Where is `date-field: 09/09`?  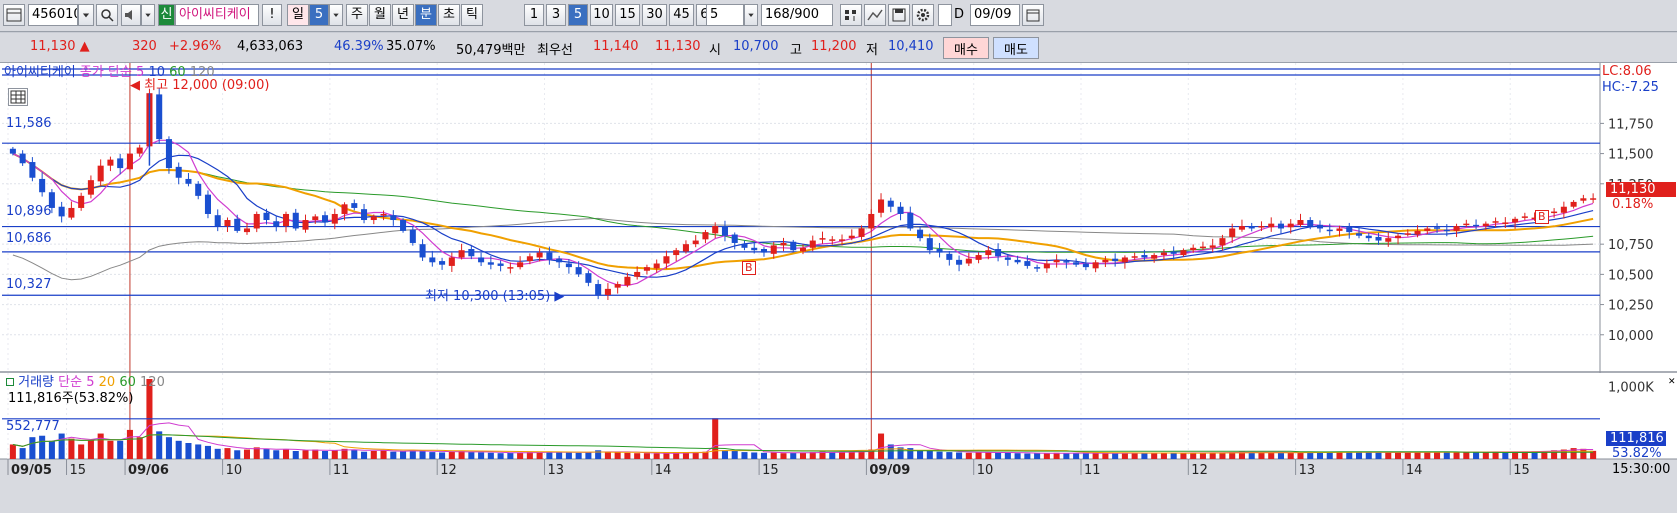 date-field: 09/09 is located at coordinates (995, 15).